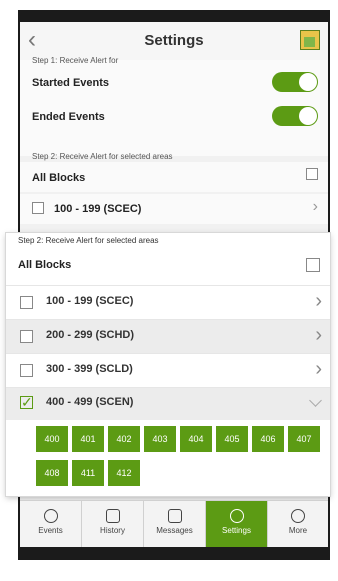  Describe the element at coordinates (26, 402) in the screenshot. I see `checkbox-checked-icon: ✓` at that location.